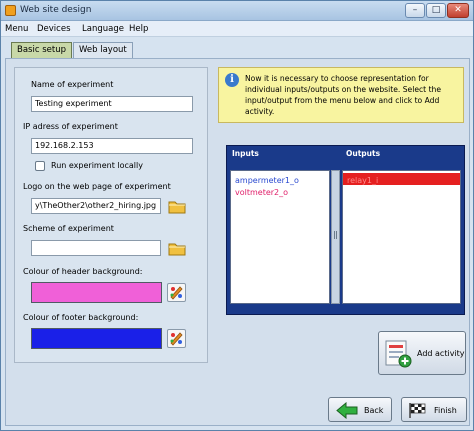 The height and width of the screenshot is (431, 474). Describe the element at coordinates (112, 146) in the screenshot. I see `ip-input: 192.168.2.153` at that location.